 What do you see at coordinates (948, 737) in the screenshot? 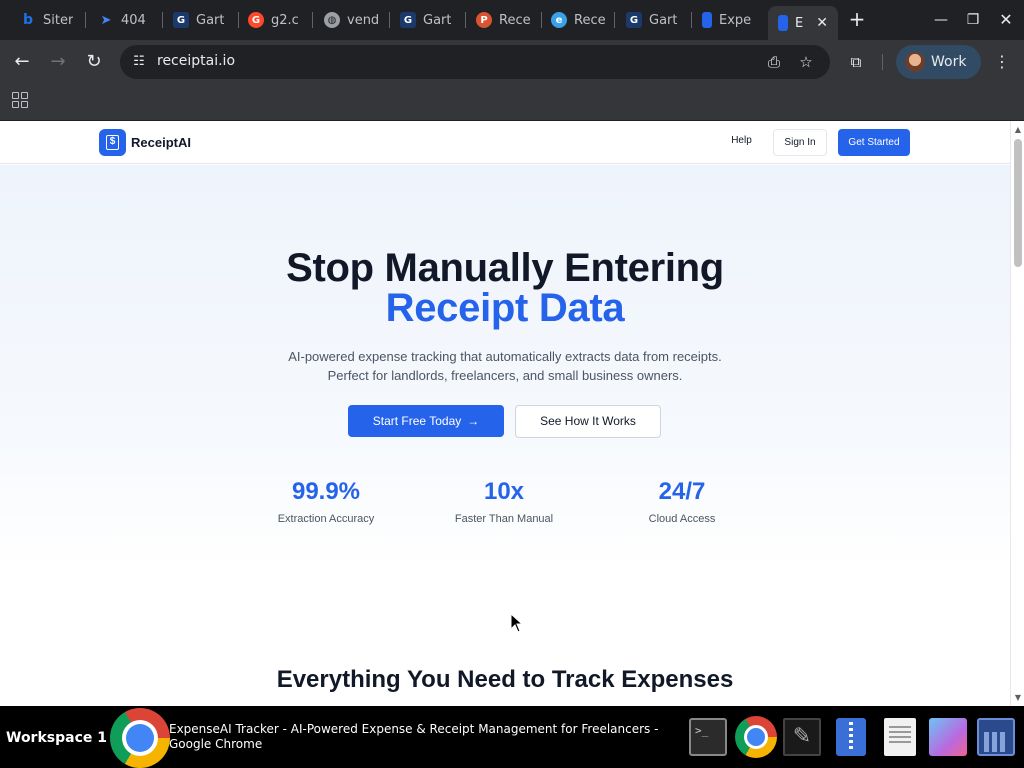
I see `image-editor-icon` at bounding box center [948, 737].